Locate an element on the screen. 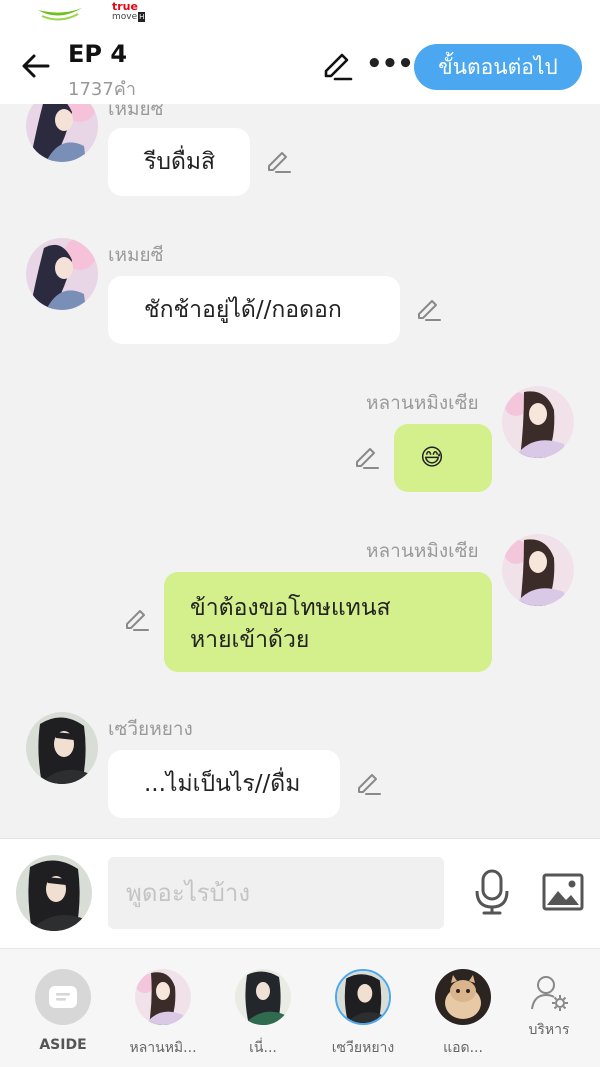 The image size is (600, 1067). message-left: เซวียหยาง ...ไม่เป็นไร//ดื่ม is located at coordinates (300, 768).